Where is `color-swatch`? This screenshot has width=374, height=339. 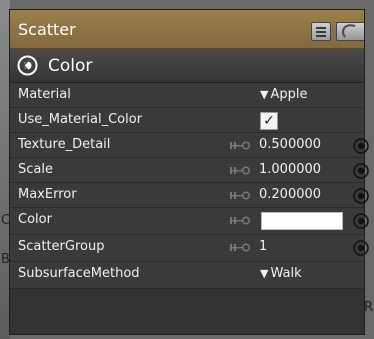 color-swatch is located at coordinates (302, 221).